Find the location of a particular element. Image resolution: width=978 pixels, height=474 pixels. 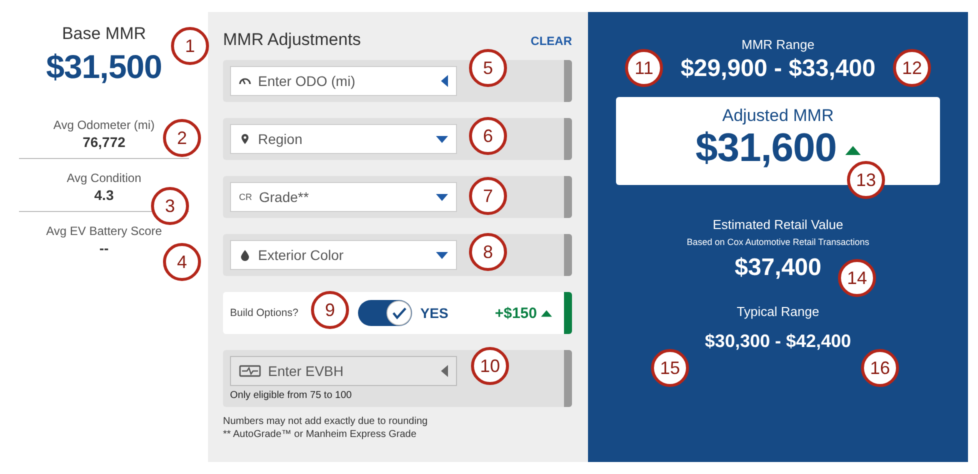

gauge-icon is located at coordinates (245, 81).